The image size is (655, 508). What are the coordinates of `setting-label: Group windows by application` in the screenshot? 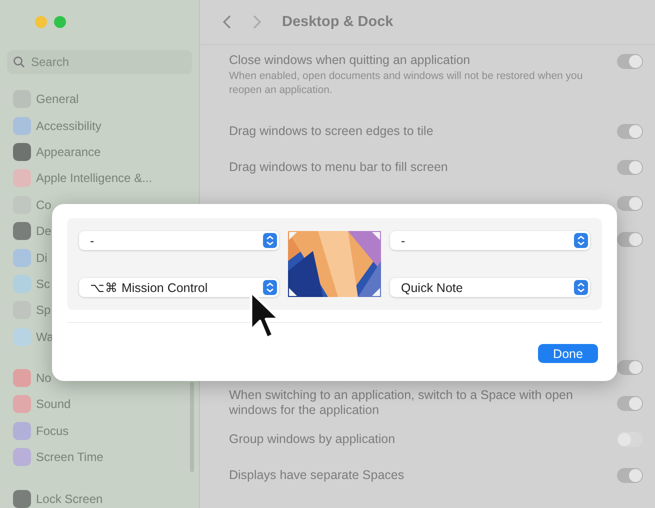 It's located at (312, 439).